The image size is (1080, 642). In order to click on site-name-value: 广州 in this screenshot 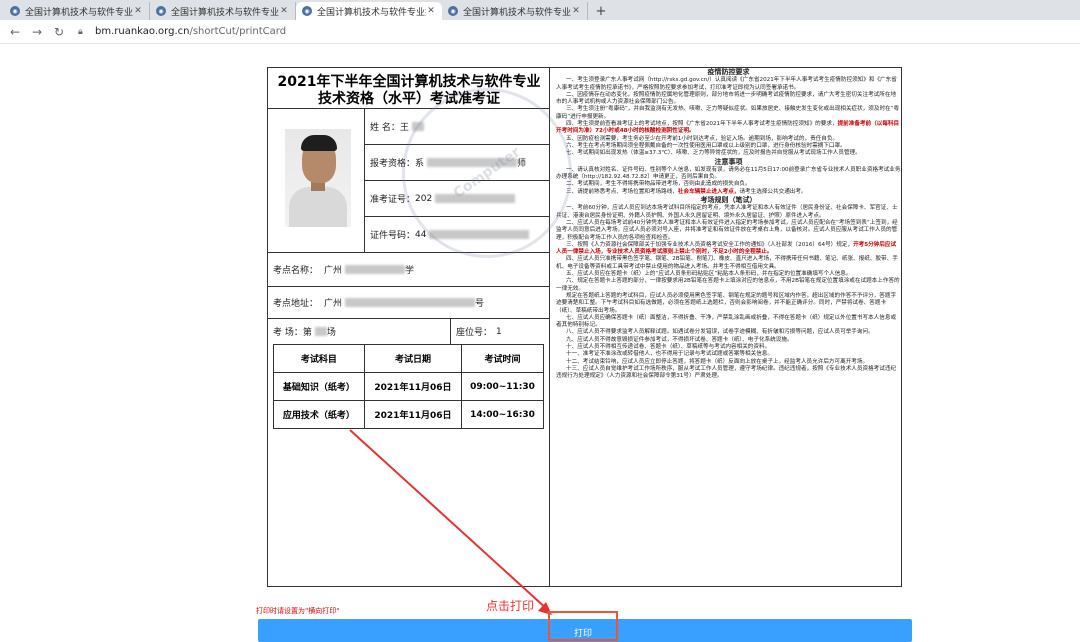, I will do `click(333, 271)`.